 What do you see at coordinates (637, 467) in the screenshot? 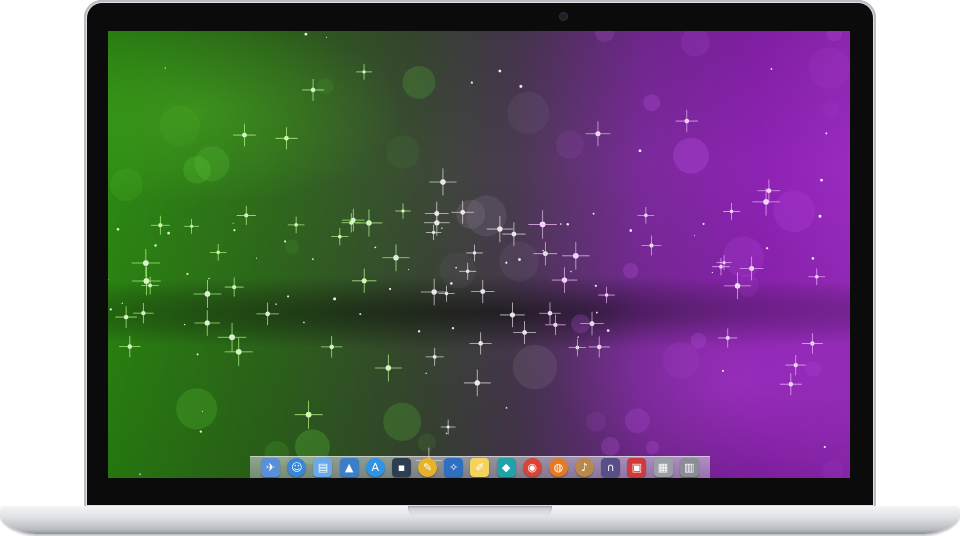
I see `photo-viewer-icon: ▣` at bounding box center [637, 467].